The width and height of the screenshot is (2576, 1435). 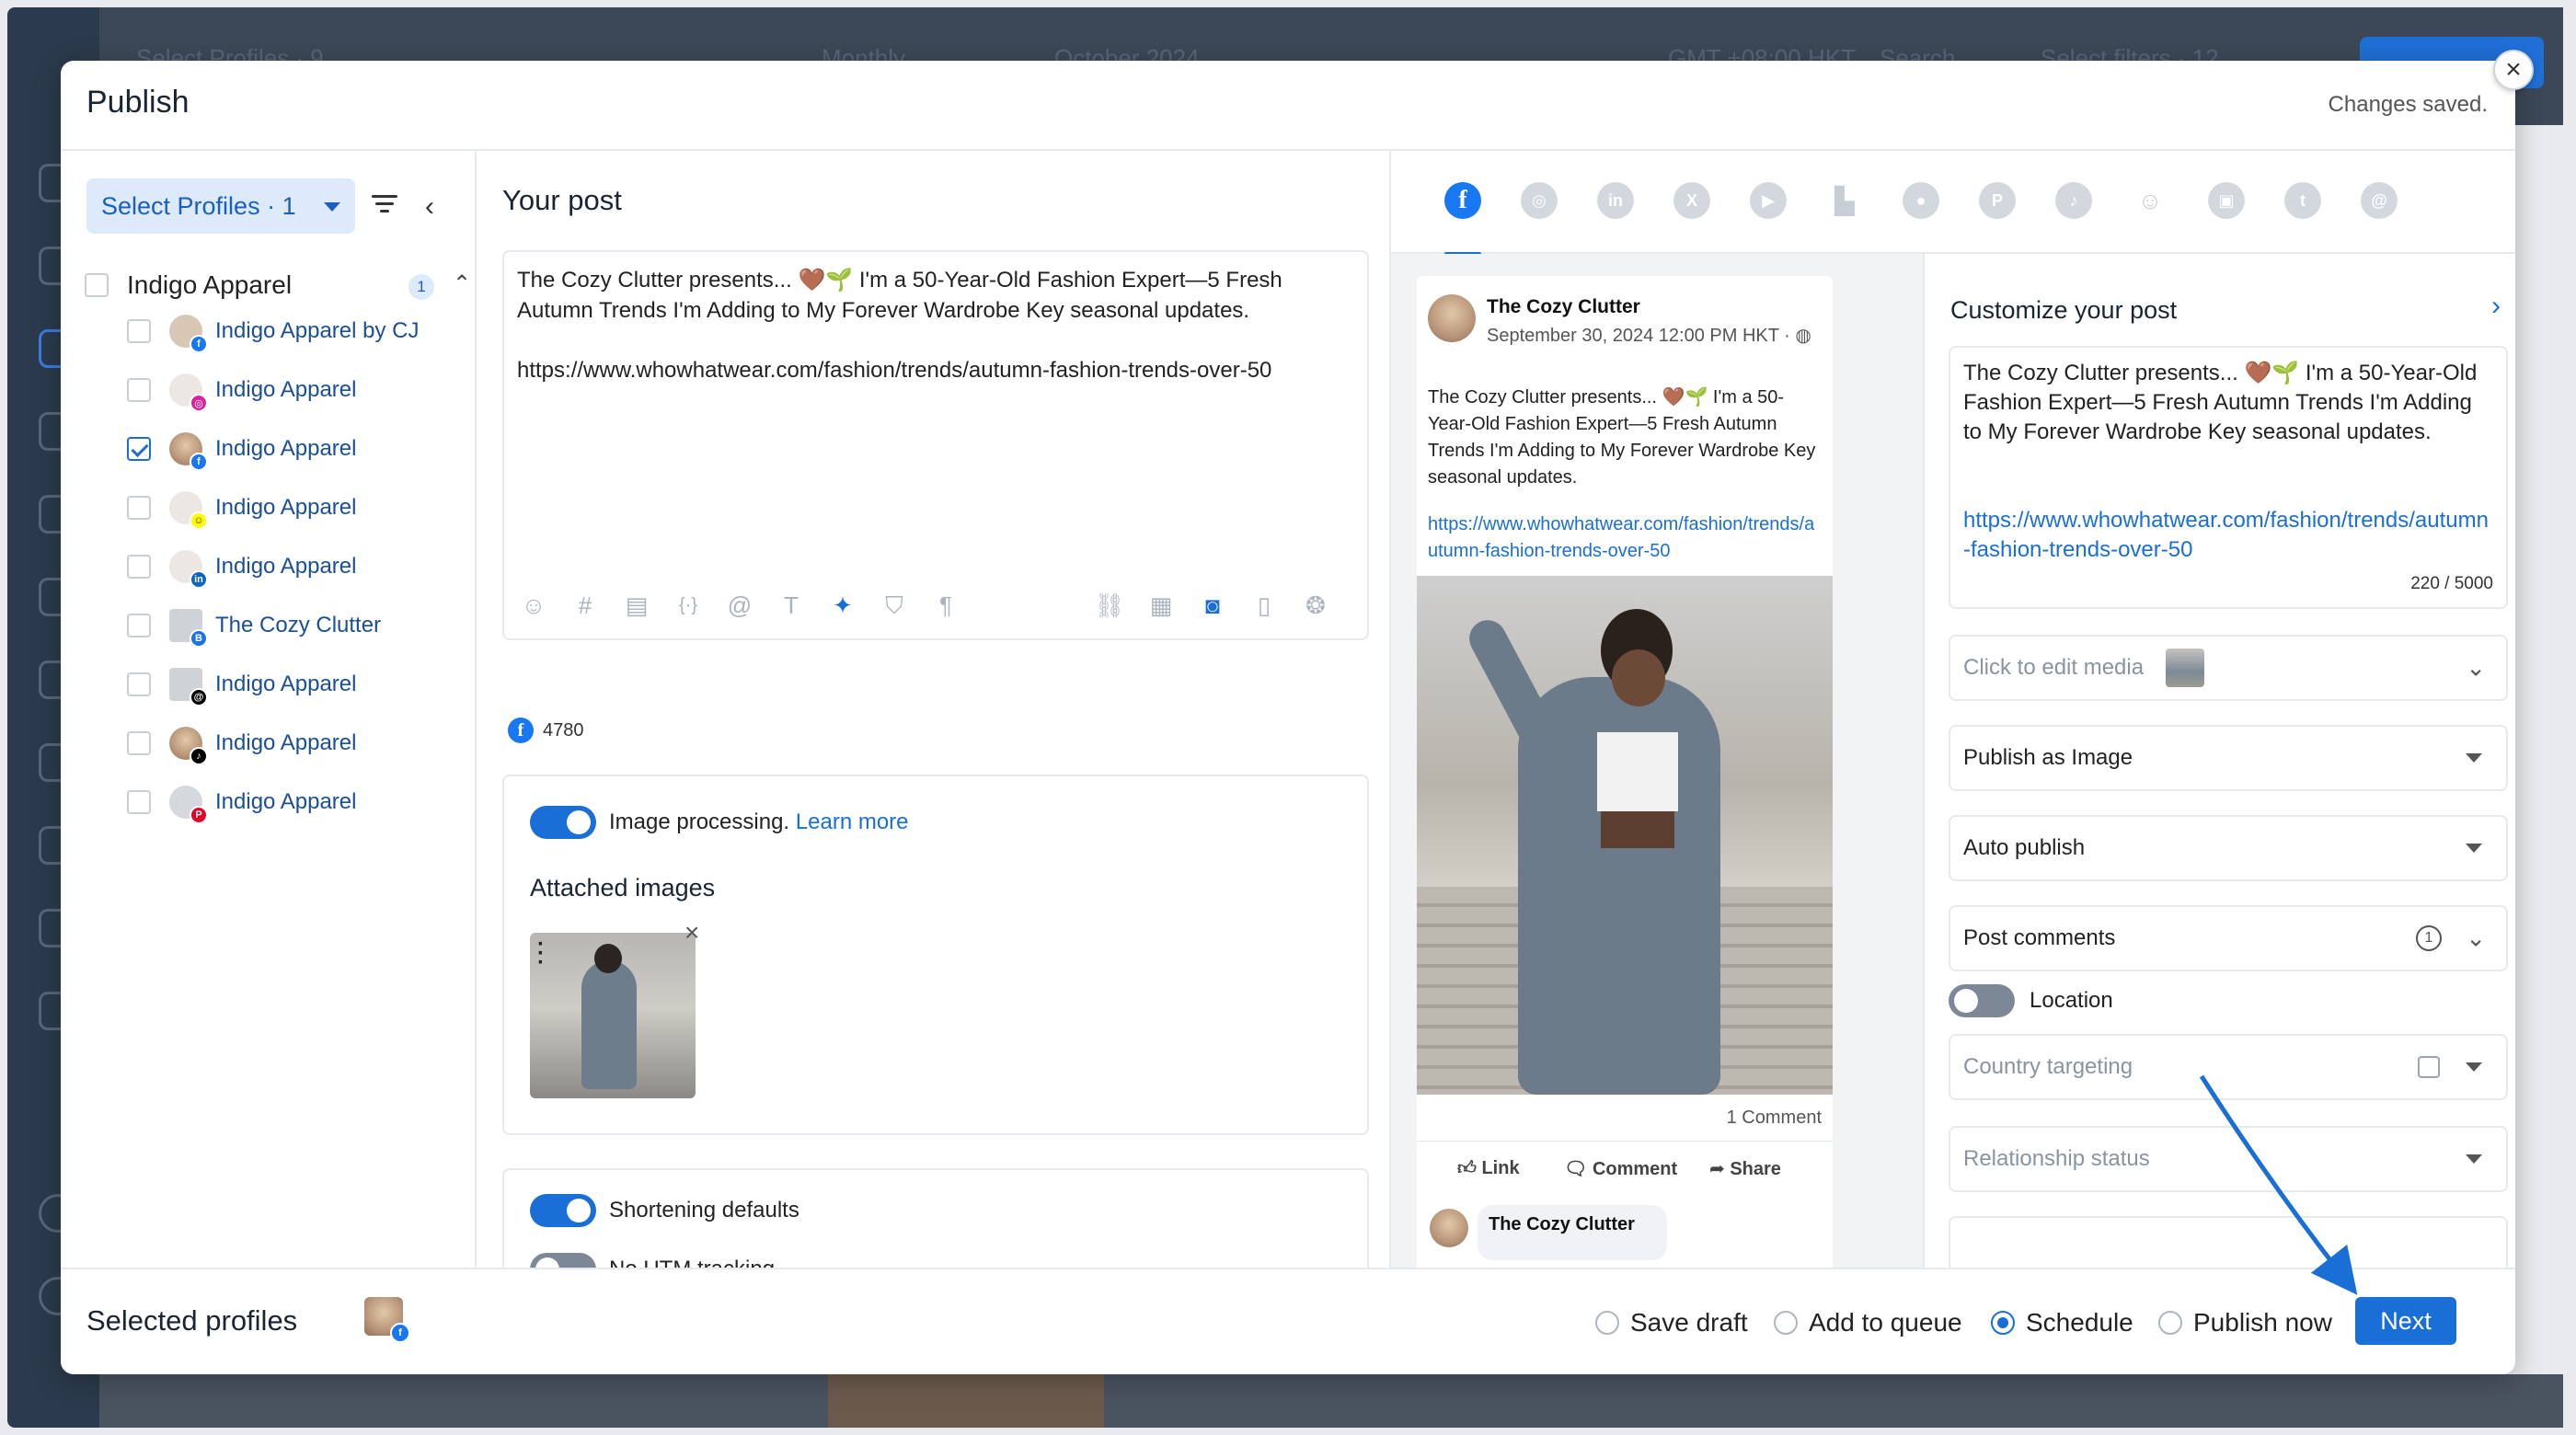 What do you see at coordinates (2278, 1184) in the screenshot?
I see `annotation-arrow` at bounding box center [2278, 1184].